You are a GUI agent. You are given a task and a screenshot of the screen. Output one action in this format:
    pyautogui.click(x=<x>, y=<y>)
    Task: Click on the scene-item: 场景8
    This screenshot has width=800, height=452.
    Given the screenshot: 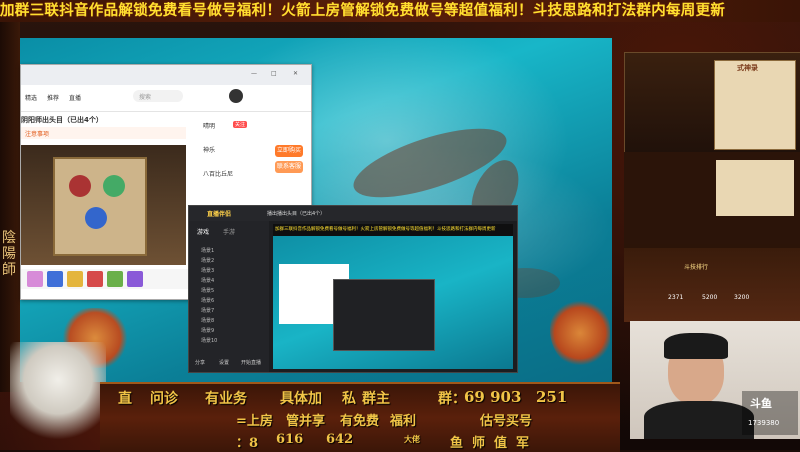 What is the action you would take?
    pyautogui.click(x=207, y=320)
    